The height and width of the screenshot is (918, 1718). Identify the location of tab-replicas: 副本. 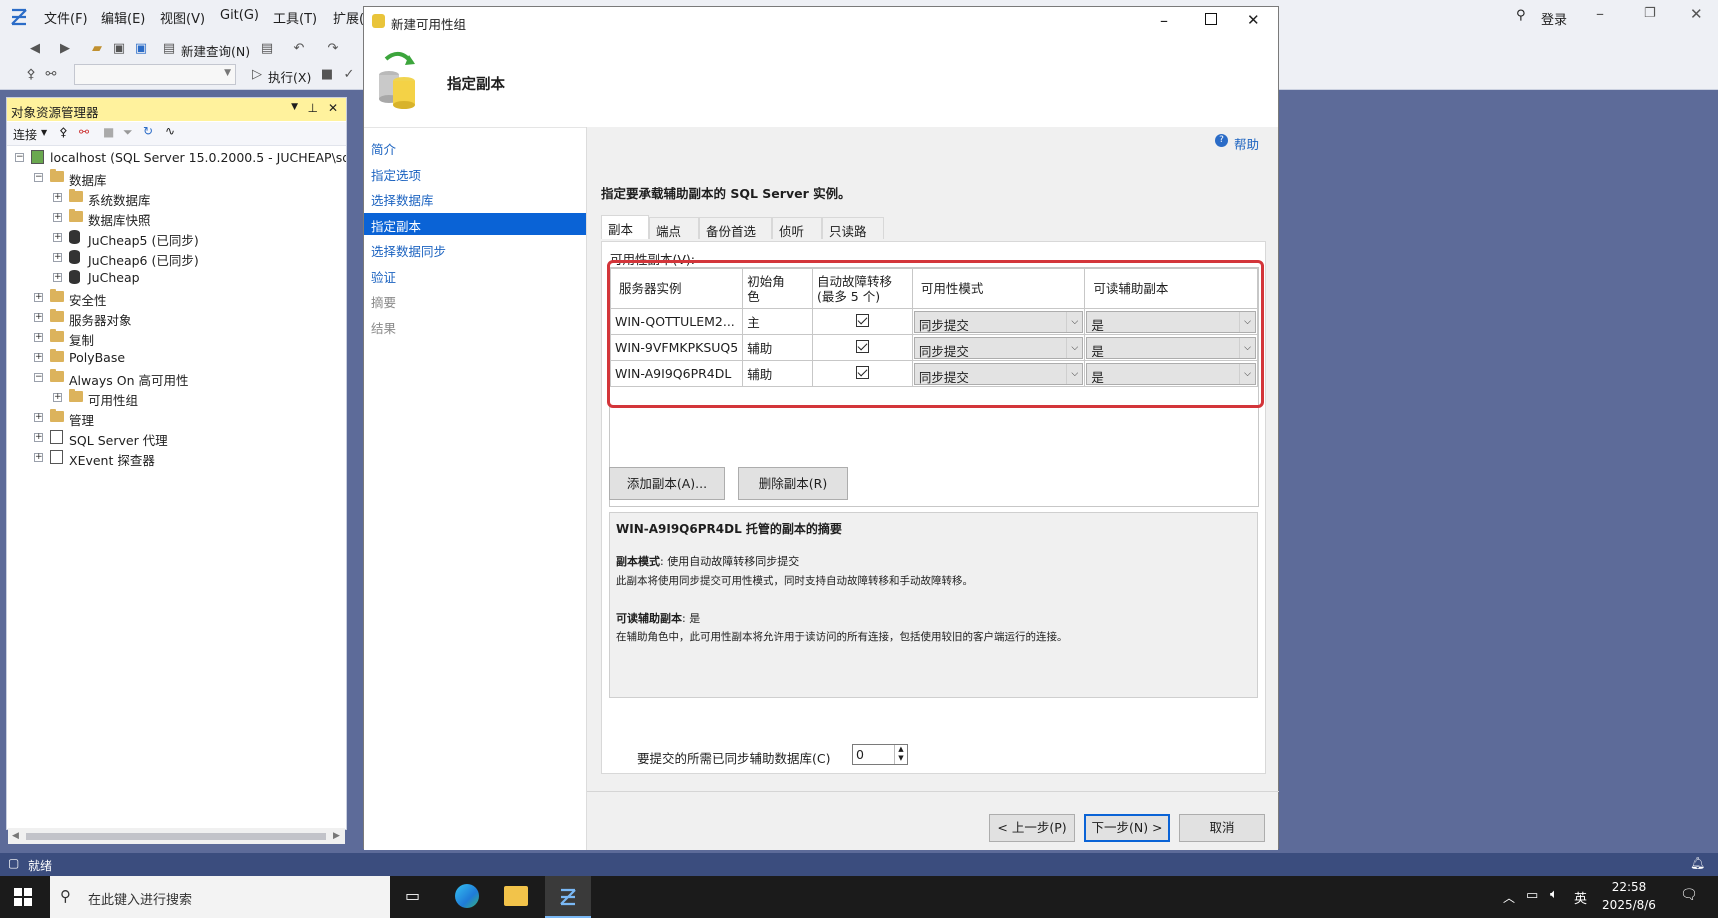
(625, 227).